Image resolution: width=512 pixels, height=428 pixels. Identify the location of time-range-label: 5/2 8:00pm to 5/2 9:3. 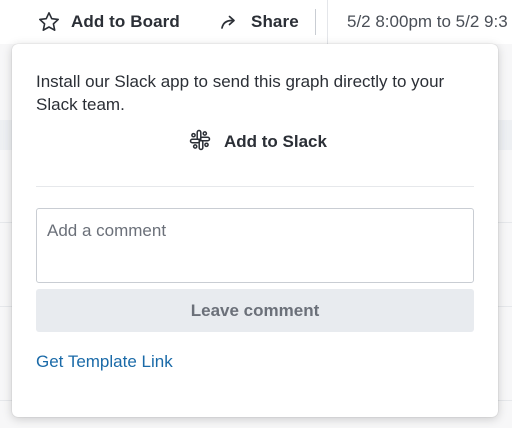
(427, 21).